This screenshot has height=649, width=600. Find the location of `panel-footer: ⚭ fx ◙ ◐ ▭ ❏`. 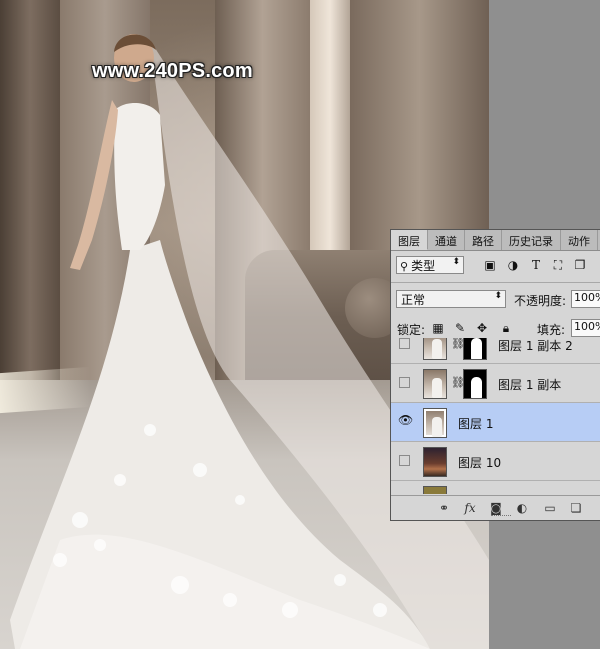

panel-footer: ⚭ fx ◙ ◐ ▭ ❏ is located at coordinates (495, 507).